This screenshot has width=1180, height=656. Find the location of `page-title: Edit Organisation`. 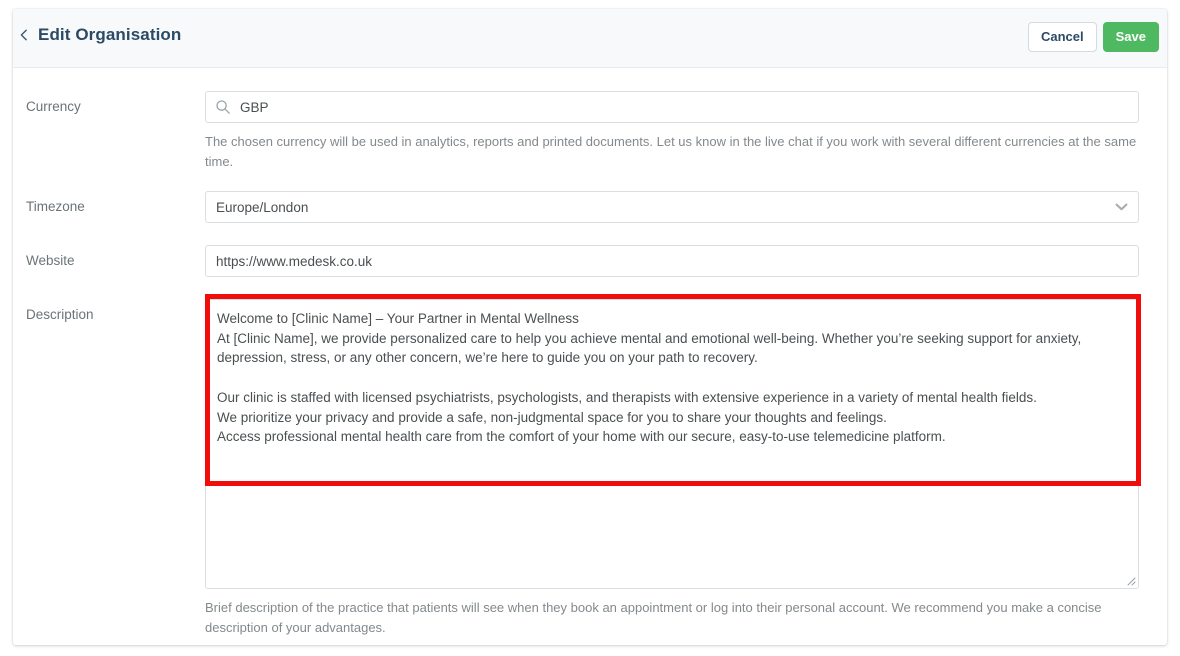

page-title: Edit Organisation is located at coordinates (110, 34).